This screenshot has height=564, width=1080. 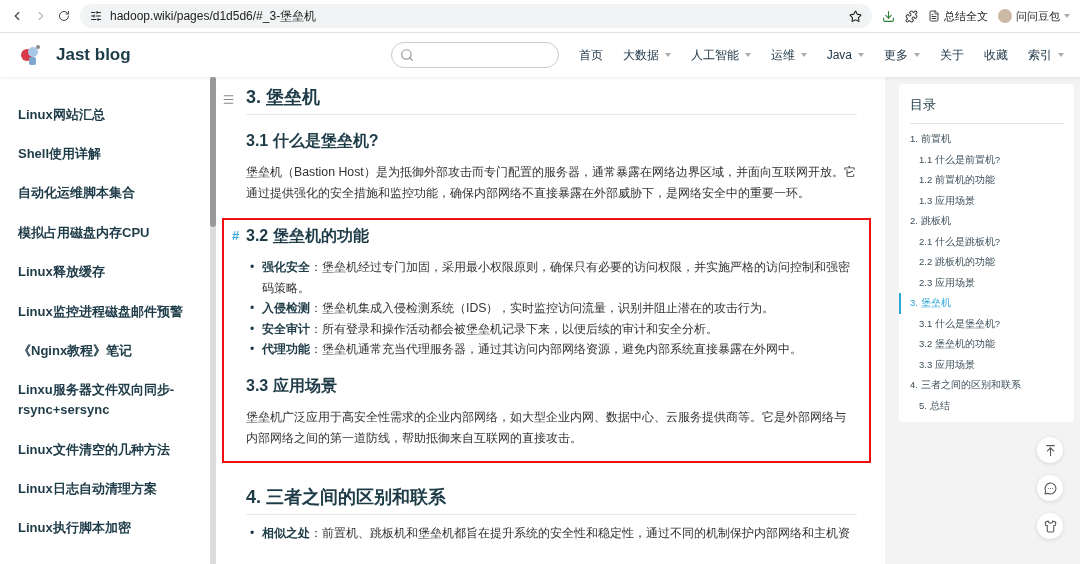 What do you see at coordinates (103, 193) in the screenshot?
I see `sidebar-item: 自动化运维脚本集合` at bounding box center [103, 193].